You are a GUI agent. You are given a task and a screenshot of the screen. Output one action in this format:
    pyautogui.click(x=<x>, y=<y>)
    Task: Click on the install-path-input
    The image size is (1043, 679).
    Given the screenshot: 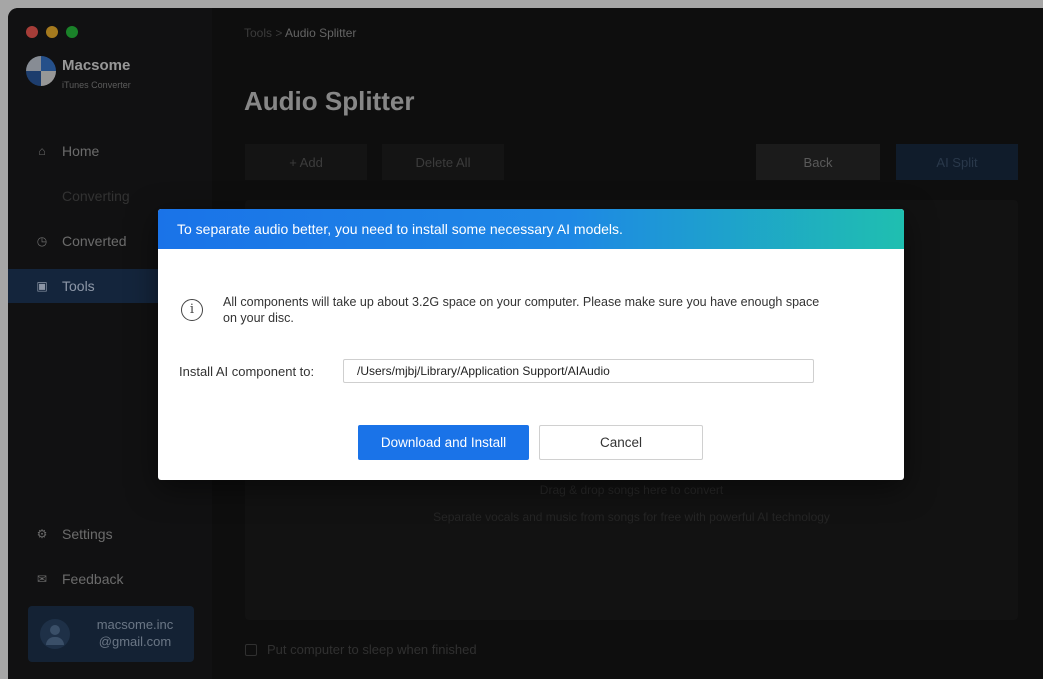 What is the action you would take?
    pyautogui.click(x=578, y=371)
    